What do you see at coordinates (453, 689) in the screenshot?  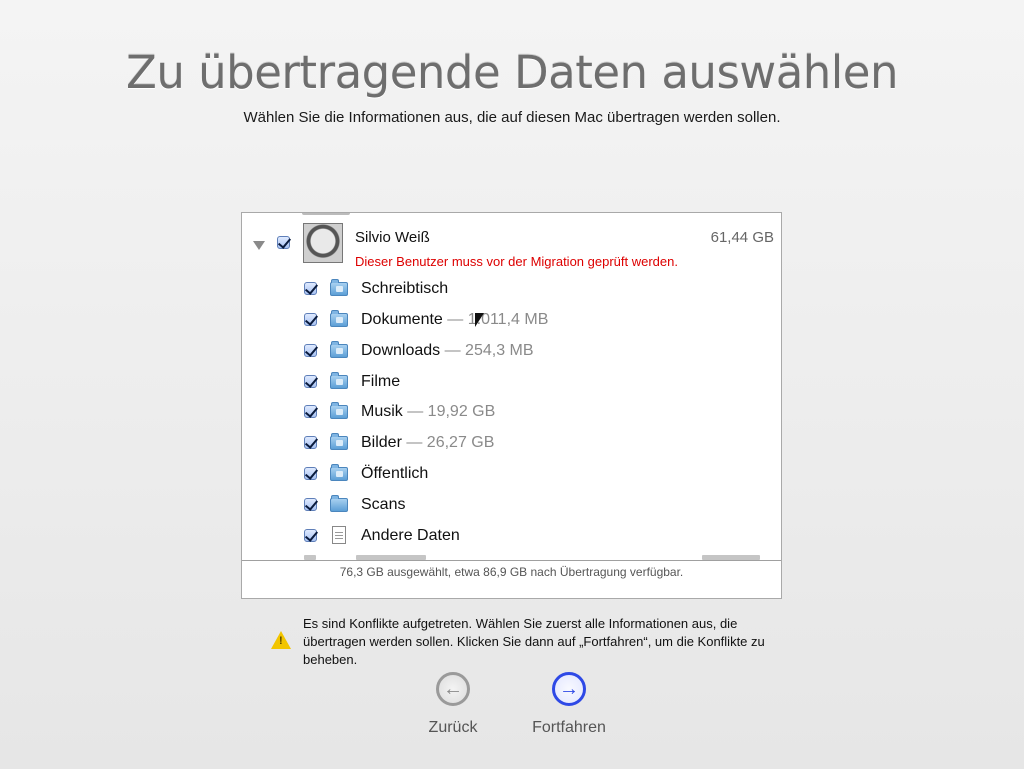 I see `back-arrow-icon: ←` at bounding box center [453, 689].